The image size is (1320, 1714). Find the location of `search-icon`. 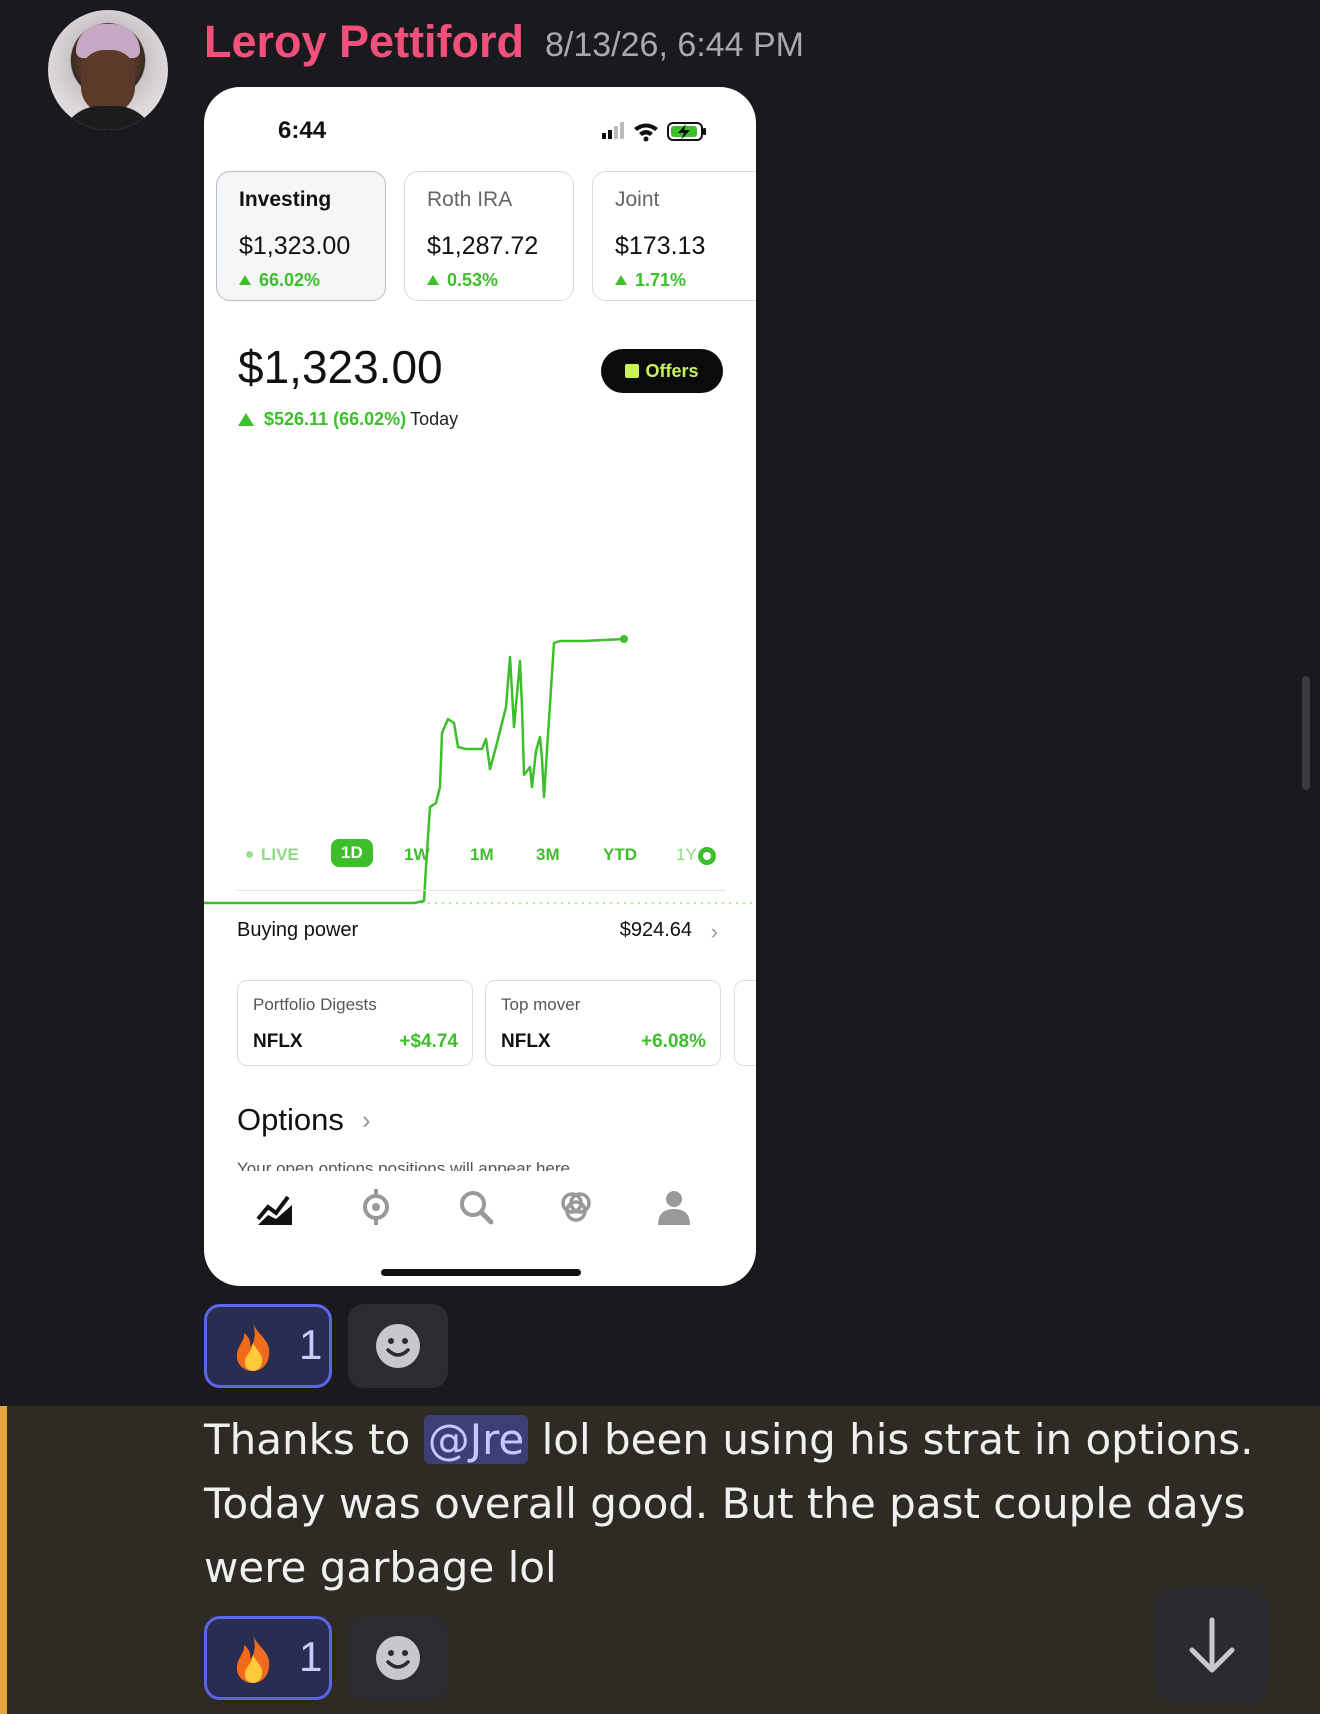

search-icon is located at coordinates (476, 1207).